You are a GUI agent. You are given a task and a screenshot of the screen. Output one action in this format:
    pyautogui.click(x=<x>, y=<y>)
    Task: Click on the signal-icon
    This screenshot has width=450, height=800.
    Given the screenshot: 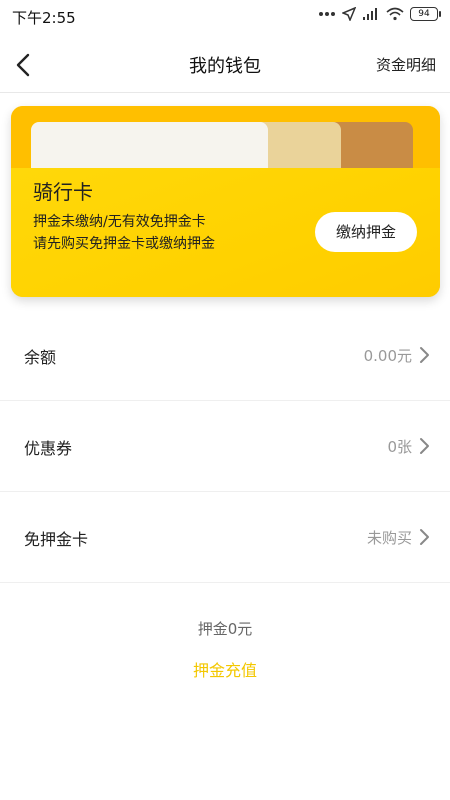 What is the action you would take?
    pyautogui.click(x=370, y=14)
    